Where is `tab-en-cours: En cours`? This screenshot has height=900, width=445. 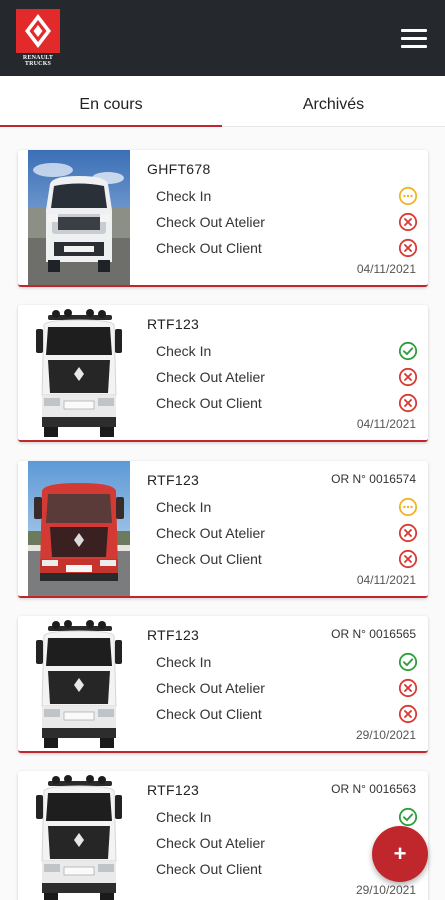 tab-en-cours: En cours is located at coordinates (111, 101).